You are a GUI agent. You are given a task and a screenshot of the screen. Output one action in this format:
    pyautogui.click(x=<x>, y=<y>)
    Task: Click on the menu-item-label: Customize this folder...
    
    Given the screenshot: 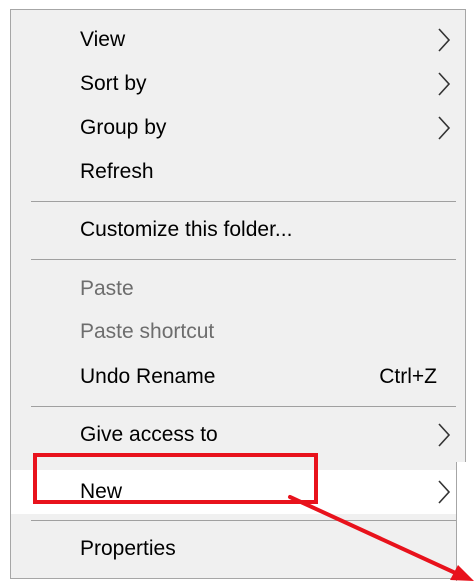 What is the action you would take?
    pyautogui.click(x=186, y=229)
    